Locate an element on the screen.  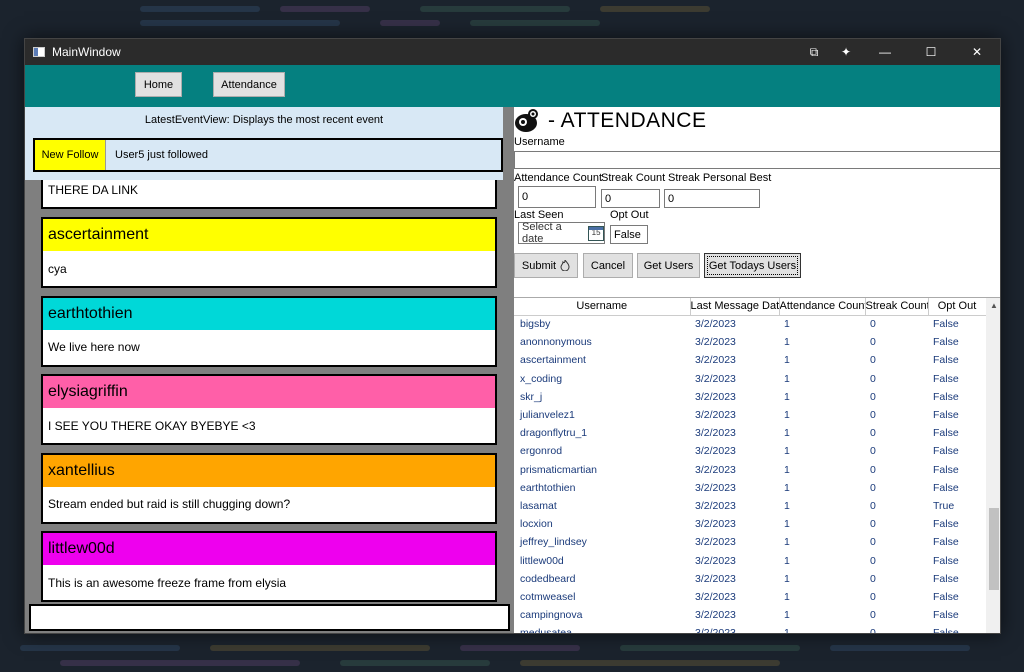
table-row: skr_j 3/2/2023 1 0 False is located at coordinates (750, 397).